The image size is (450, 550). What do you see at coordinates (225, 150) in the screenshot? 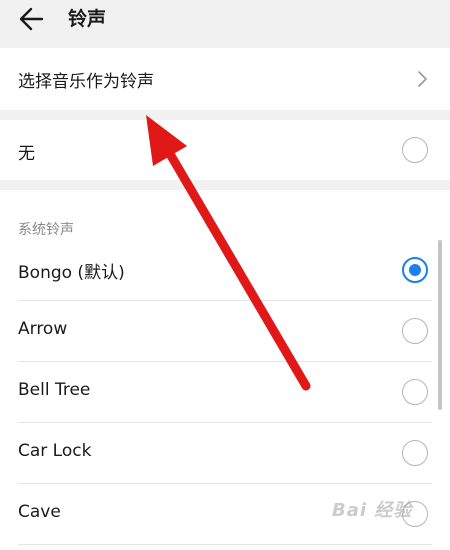
I see `none-ringtone-row: 无` at bounding box center [225, 150].